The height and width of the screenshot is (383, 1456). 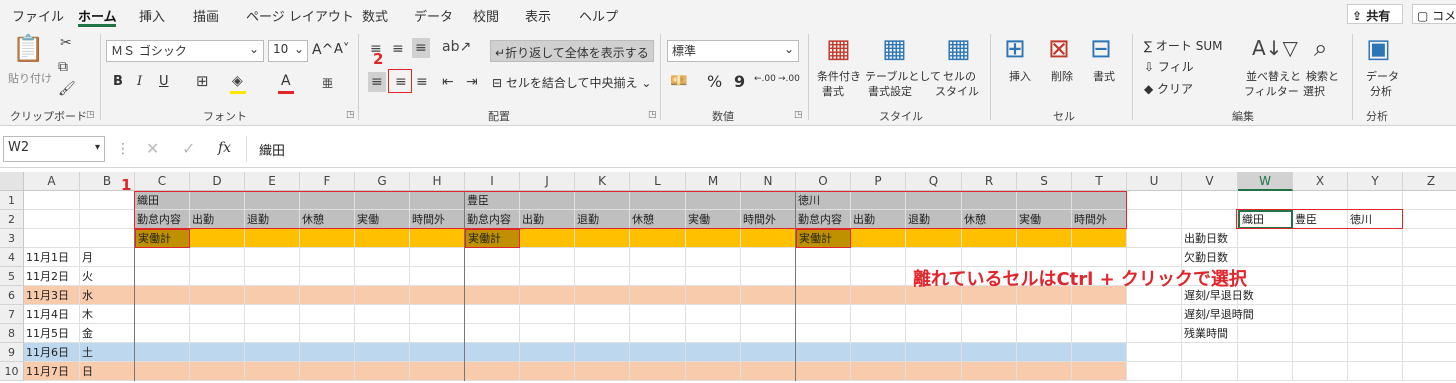 What do you see at coordinates (118, 81) in the screenshot?
I see `bold-button: B` at bounding box center [118, 81].